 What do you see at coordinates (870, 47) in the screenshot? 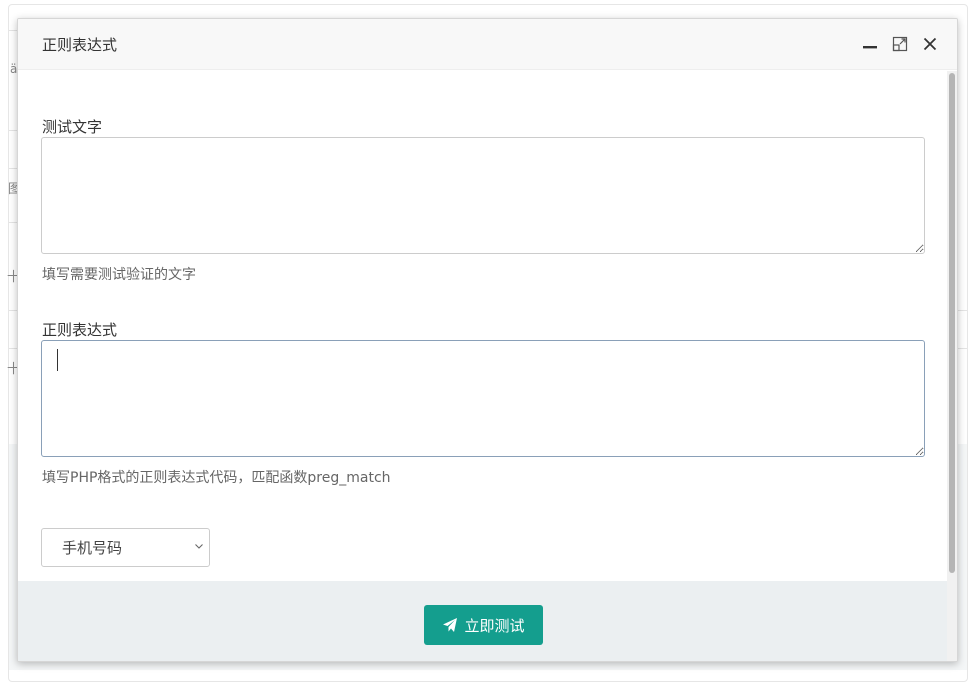
I see `minimize-icon` at bounding box center [870, 47].